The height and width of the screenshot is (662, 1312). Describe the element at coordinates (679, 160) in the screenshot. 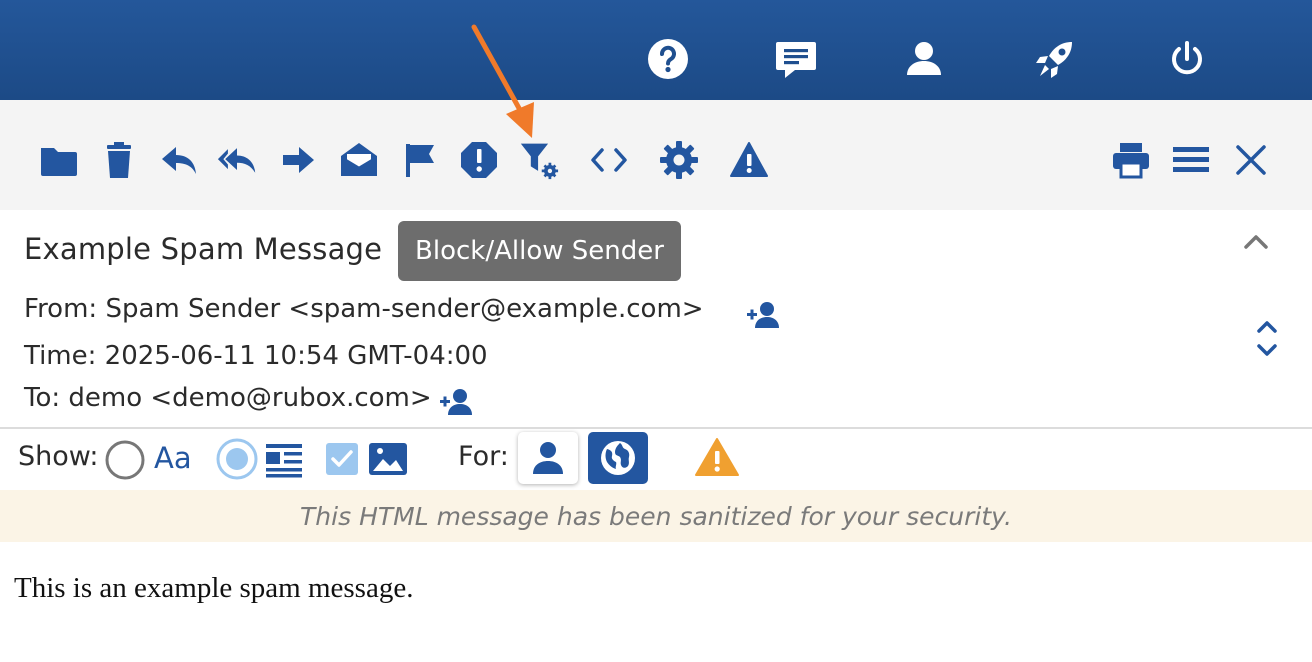

I see `settings-icon` at that location.